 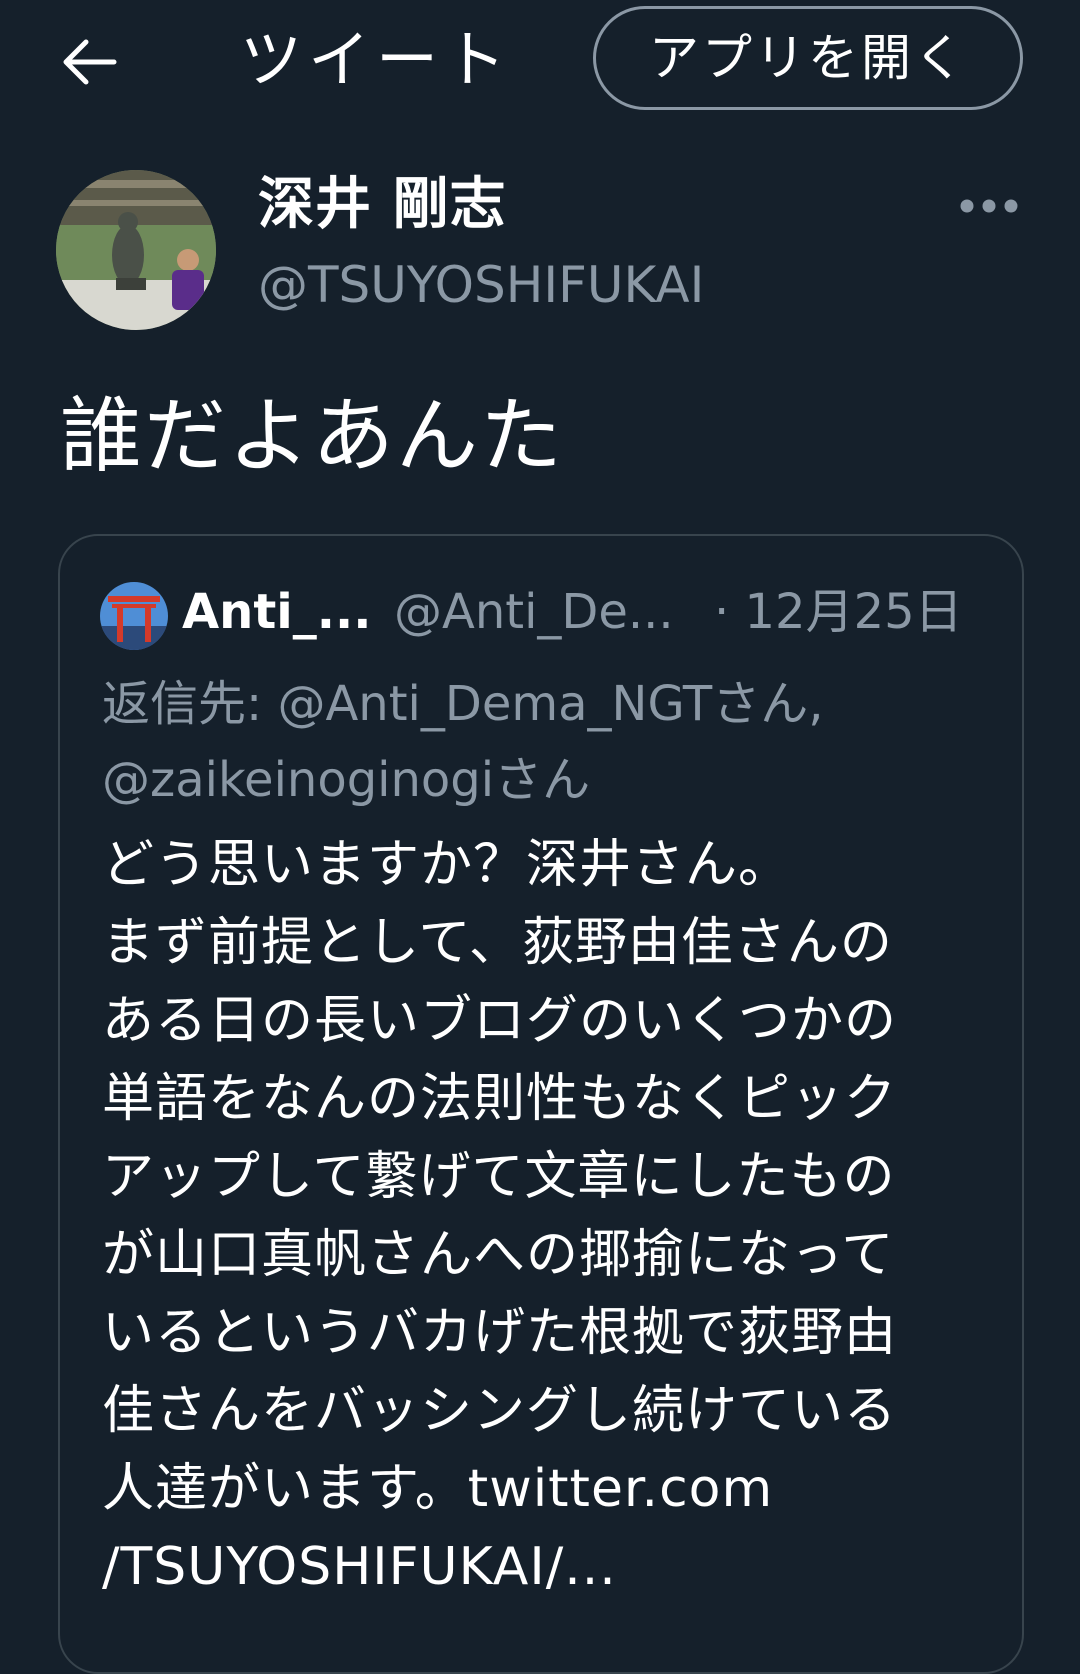 I want to click on reply-mention-1: @Anti_Dema_NGTさん,, so click(x=550, y=704).